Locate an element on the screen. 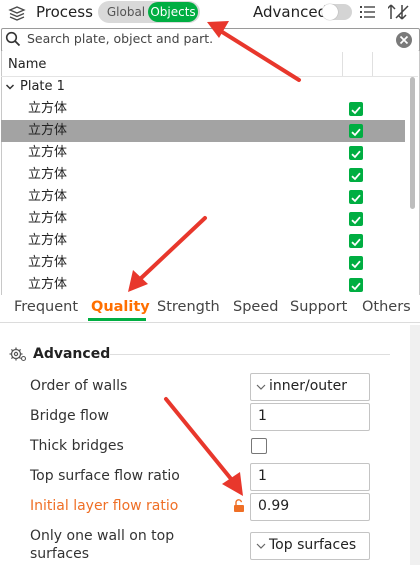 The image size is (420, 565). thick-bridges-label: Thick bridges is located at coordinates (77, 446).